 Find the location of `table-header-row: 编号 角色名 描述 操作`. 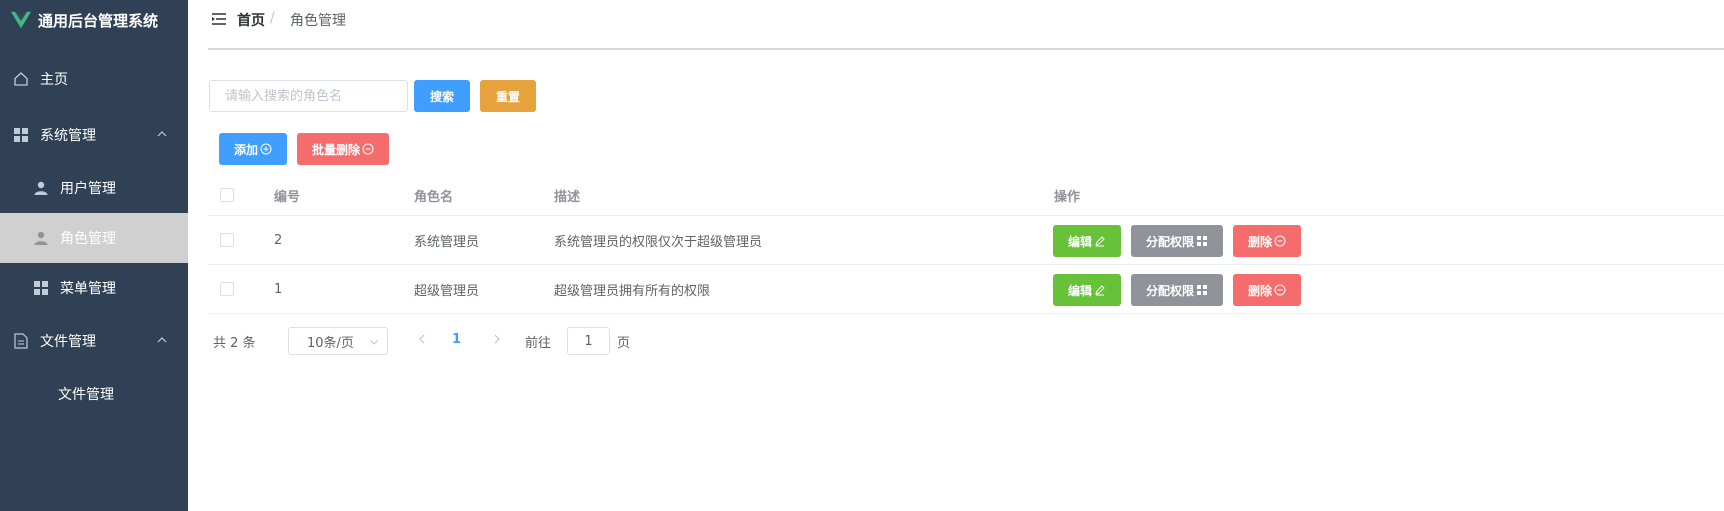

table-header-row: 编号 角色名 描述 操作 is located at coordinates (966, 195).